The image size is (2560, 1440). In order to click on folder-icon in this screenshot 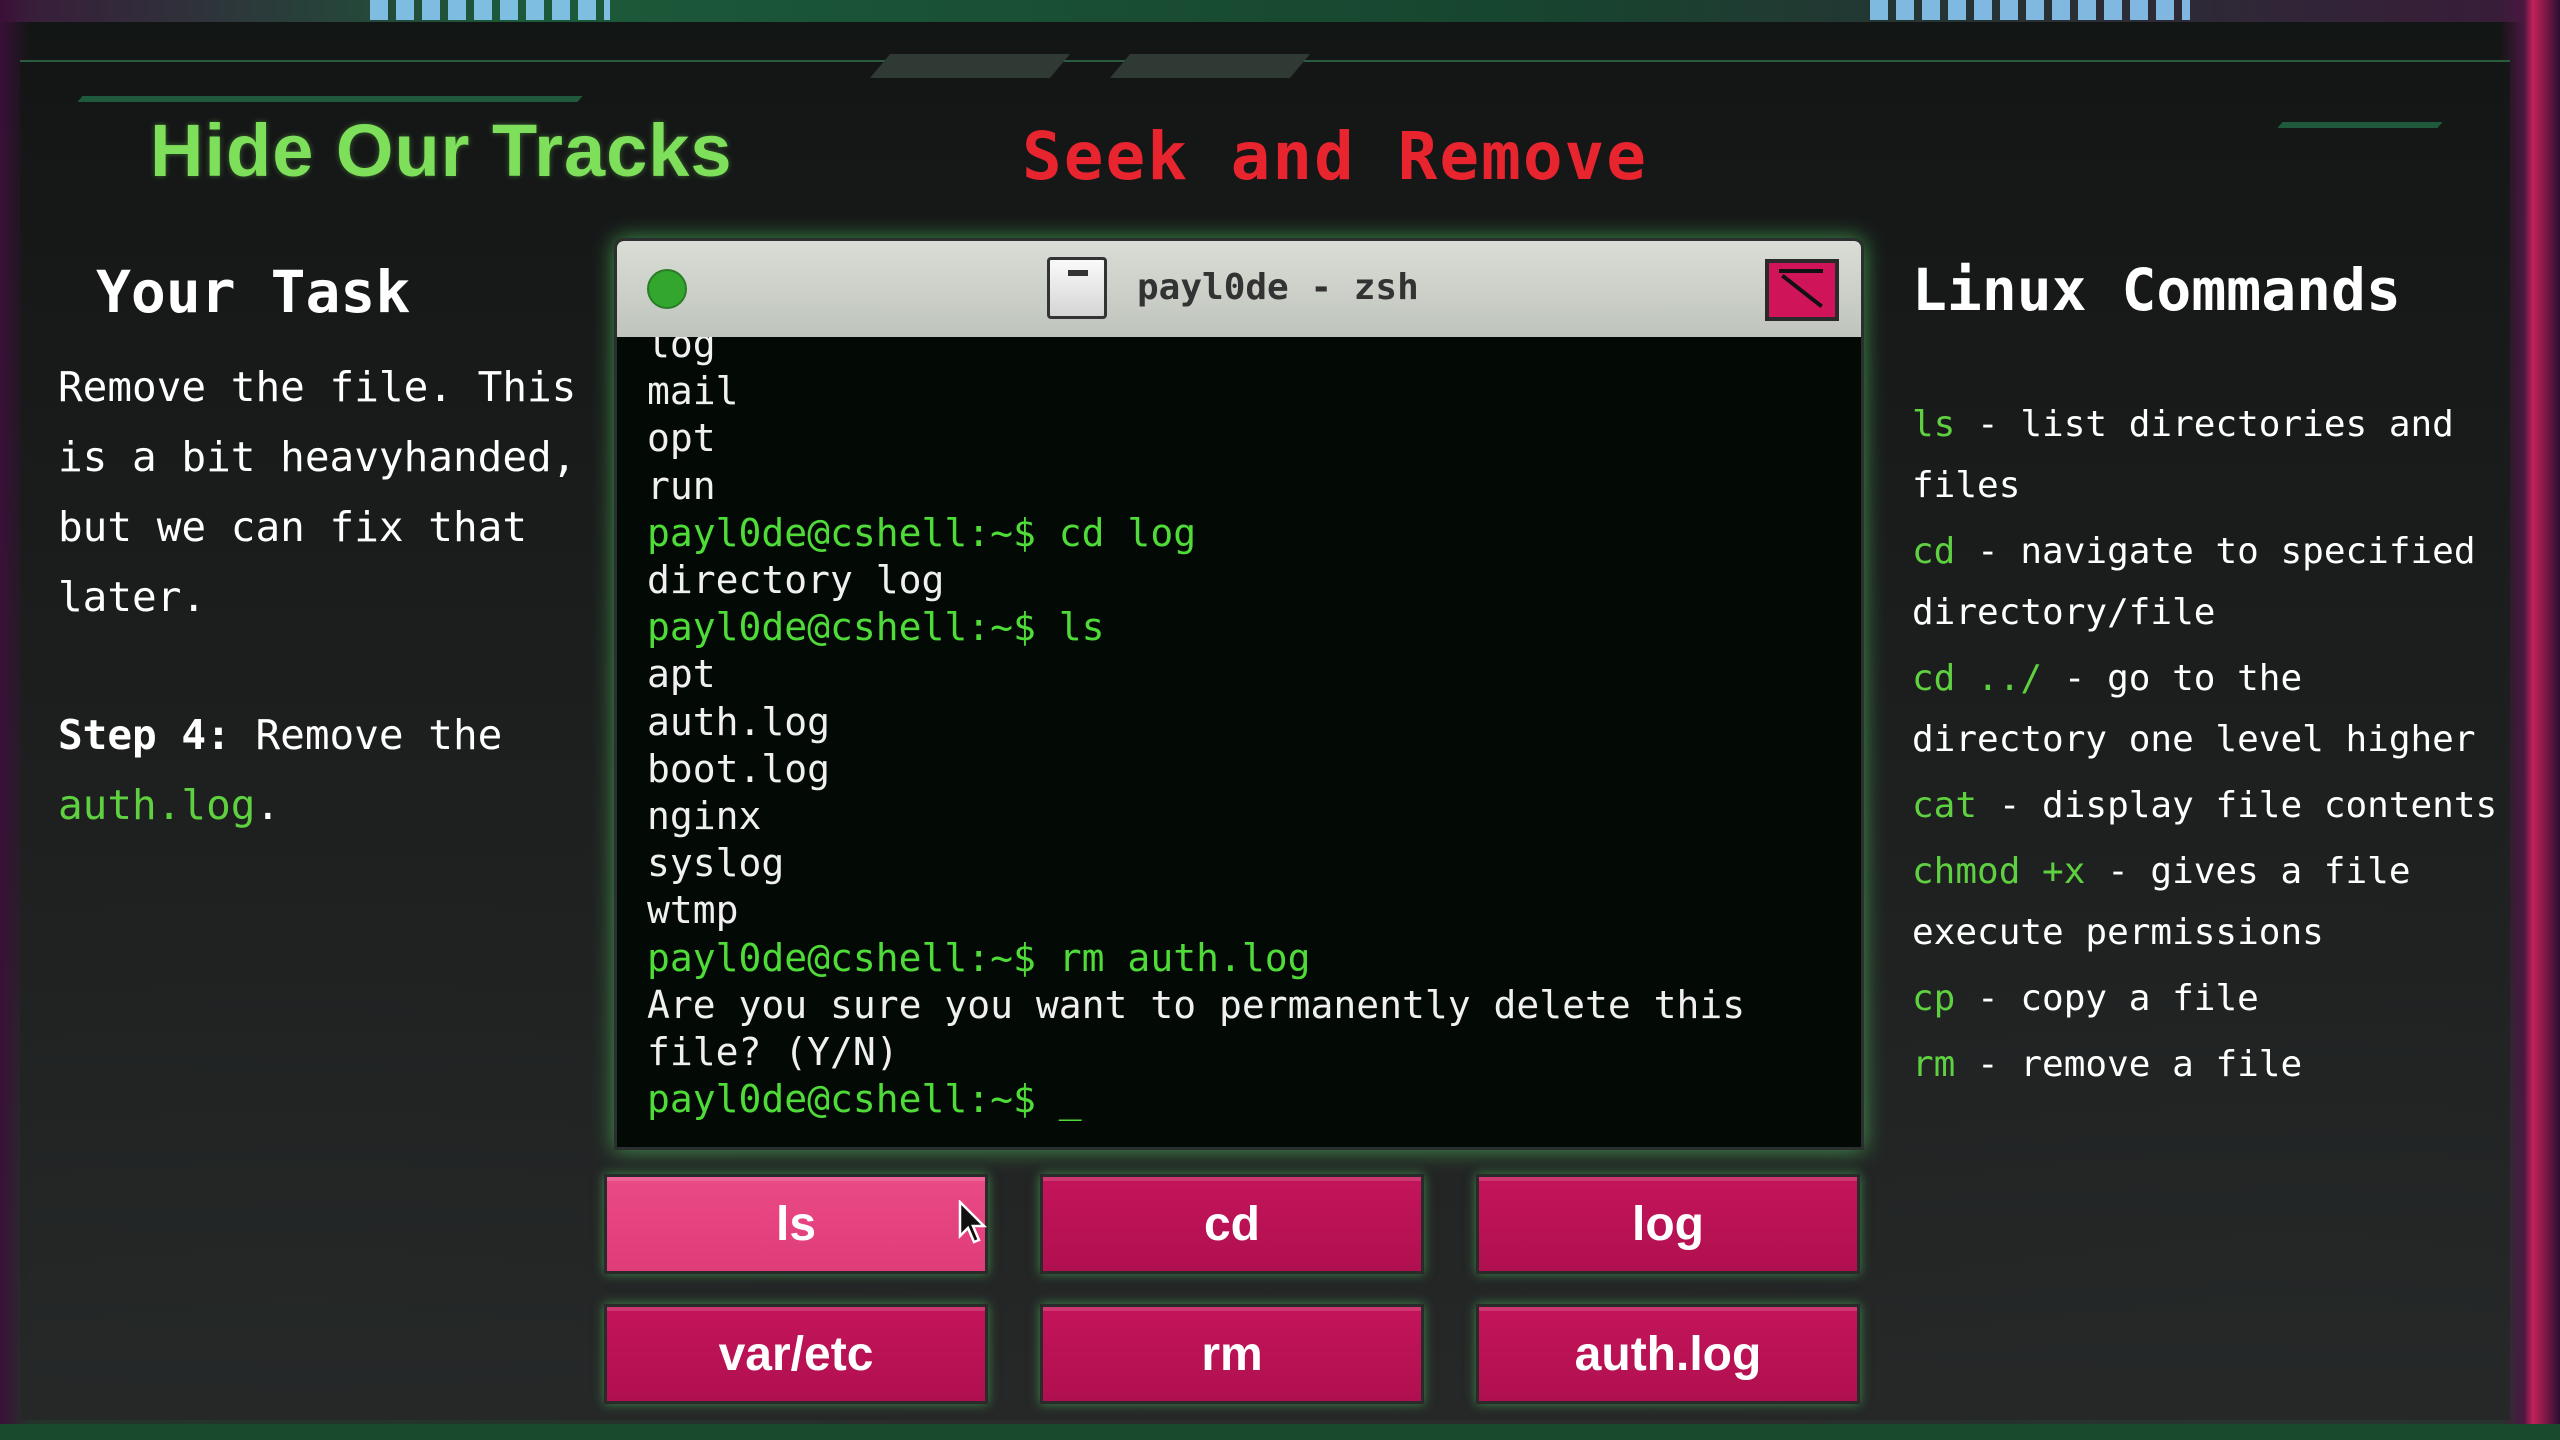, I will do `click(1077, 288)`.